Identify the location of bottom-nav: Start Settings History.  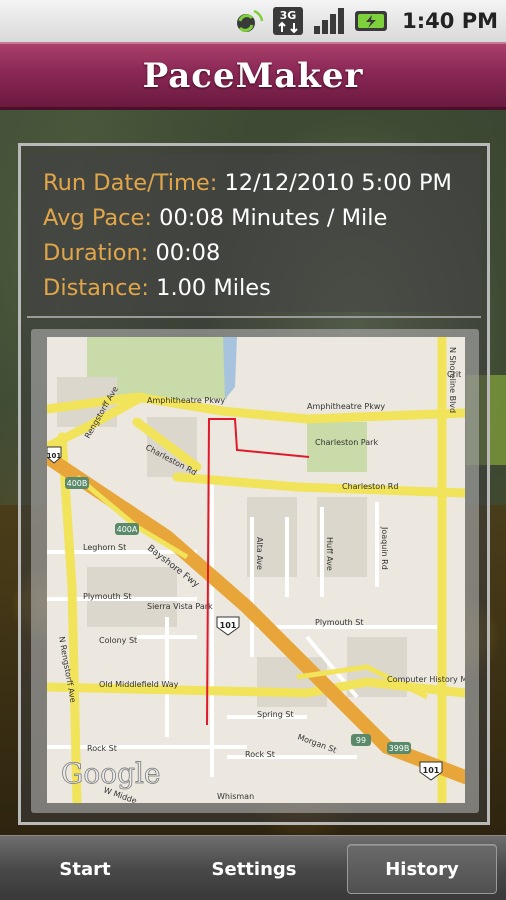
(253, 867).